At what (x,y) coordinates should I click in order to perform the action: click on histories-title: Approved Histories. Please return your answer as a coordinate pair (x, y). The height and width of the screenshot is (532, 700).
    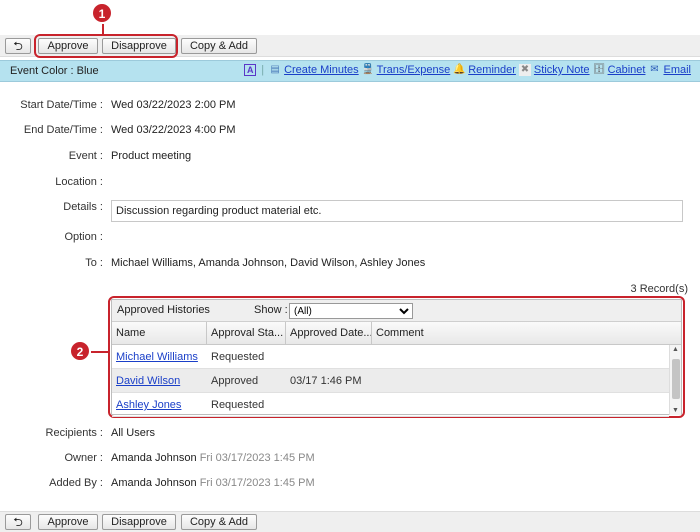
    Looking at the image, I should click on (163, 310).